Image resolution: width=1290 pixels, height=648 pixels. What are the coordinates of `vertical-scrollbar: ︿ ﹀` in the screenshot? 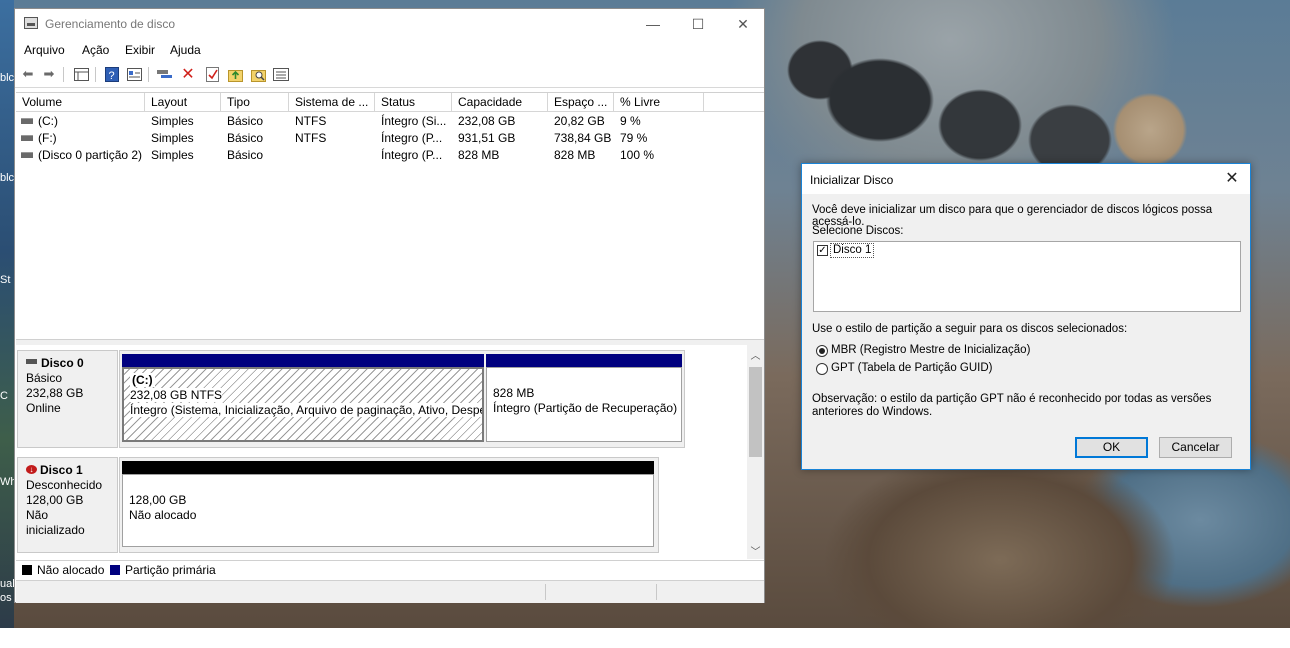 It's located at (755, 452).